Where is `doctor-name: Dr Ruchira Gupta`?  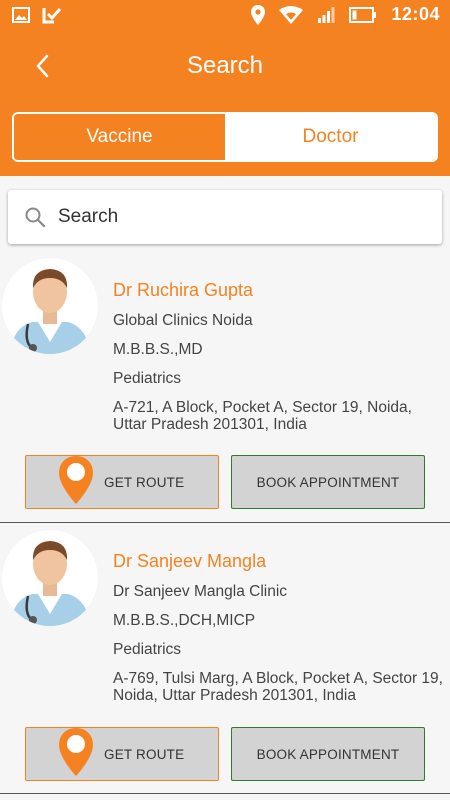
doctor-name: Dr Ruchira Gupta is located at coordinates (183, 290).